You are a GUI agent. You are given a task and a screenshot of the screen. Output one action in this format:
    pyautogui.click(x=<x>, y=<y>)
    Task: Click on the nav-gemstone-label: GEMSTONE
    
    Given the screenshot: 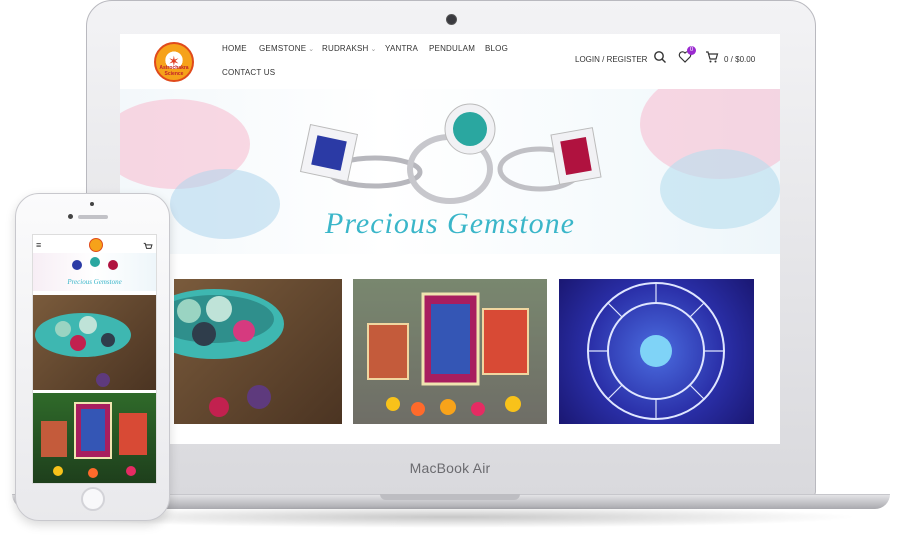 What is the action you would take?
    pyautogui.click(x=283, y=48)
    